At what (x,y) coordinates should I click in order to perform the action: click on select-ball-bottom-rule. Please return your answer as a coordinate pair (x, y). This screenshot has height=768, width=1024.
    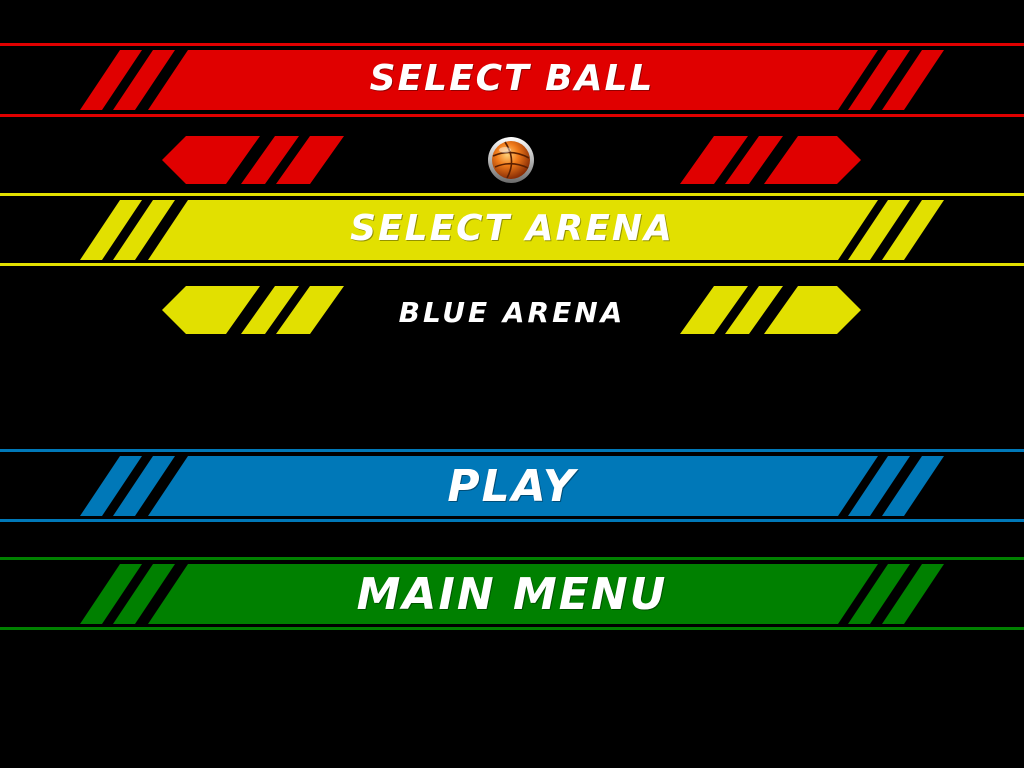
    Looking at the image, I should click on (512, 115).